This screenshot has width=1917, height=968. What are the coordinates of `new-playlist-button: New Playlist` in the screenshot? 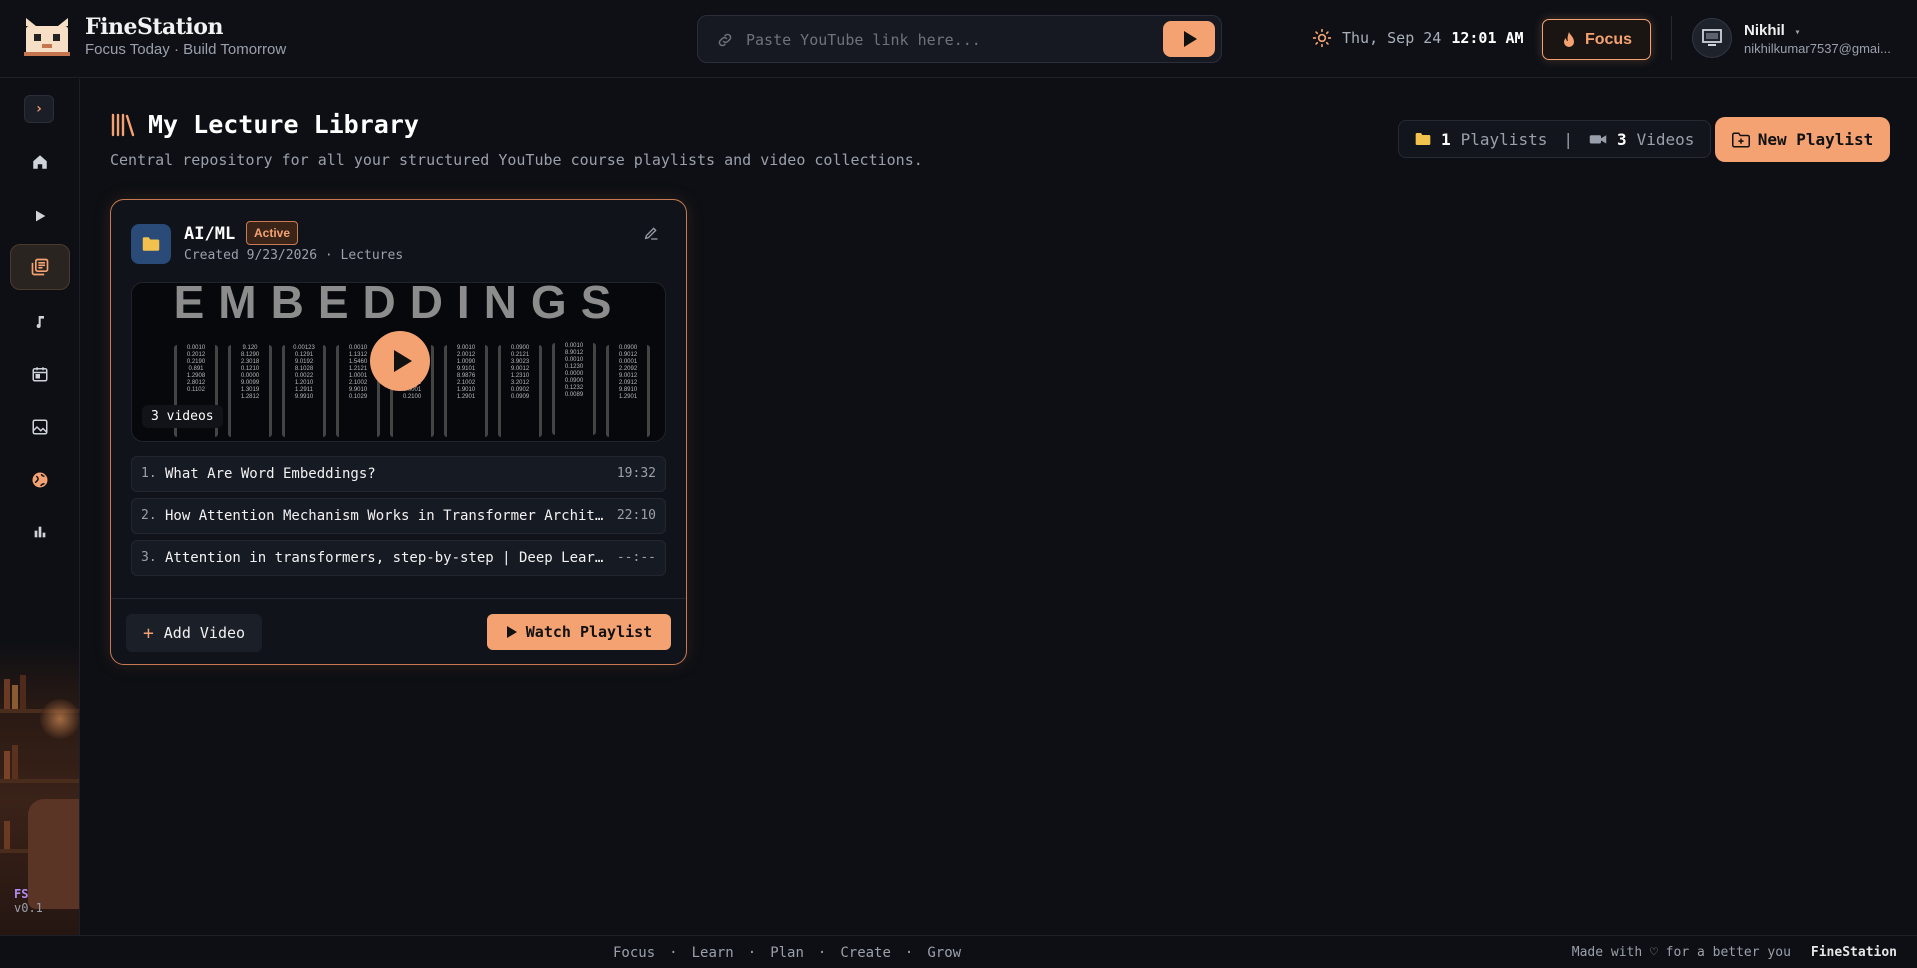 It's located at (1802, 139).